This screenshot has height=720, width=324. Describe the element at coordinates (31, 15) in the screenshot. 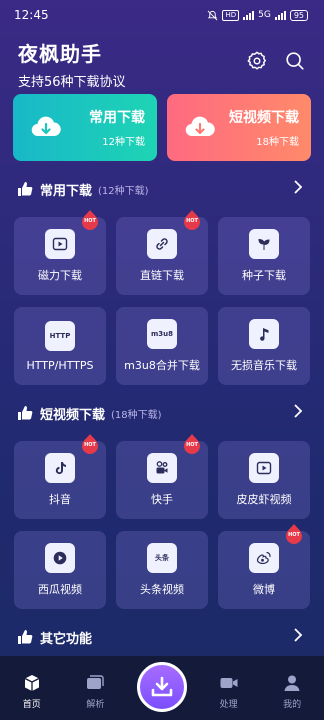

I see `status-time: 12:45` at that location.